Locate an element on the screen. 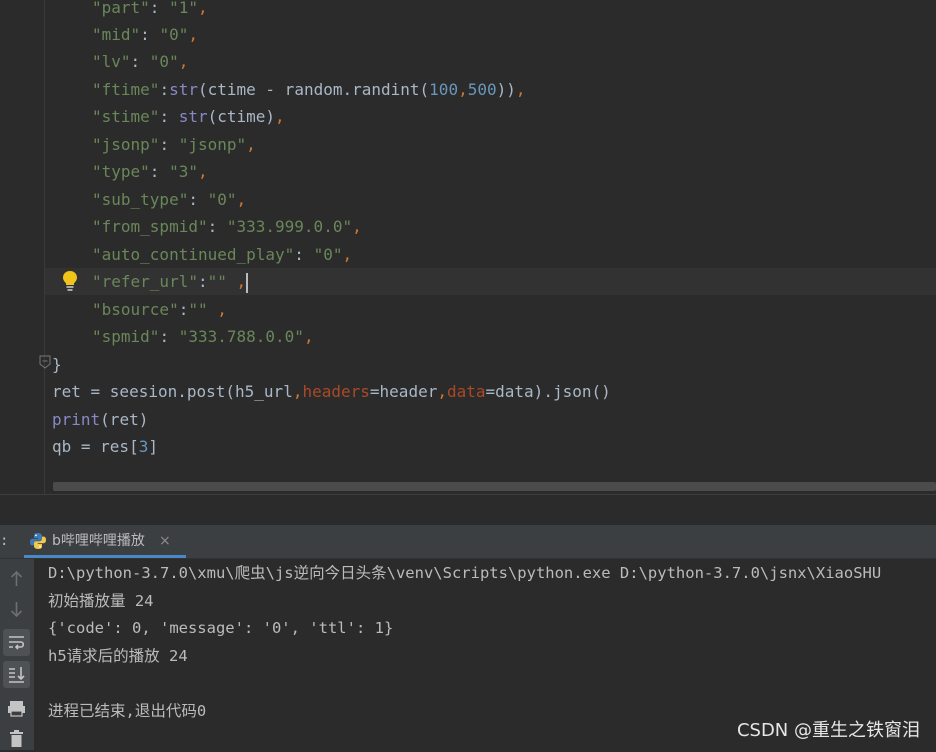 This screenshot has width=936, height=752. code-line-part: "part": "1", is located at coordinates (150, 10).